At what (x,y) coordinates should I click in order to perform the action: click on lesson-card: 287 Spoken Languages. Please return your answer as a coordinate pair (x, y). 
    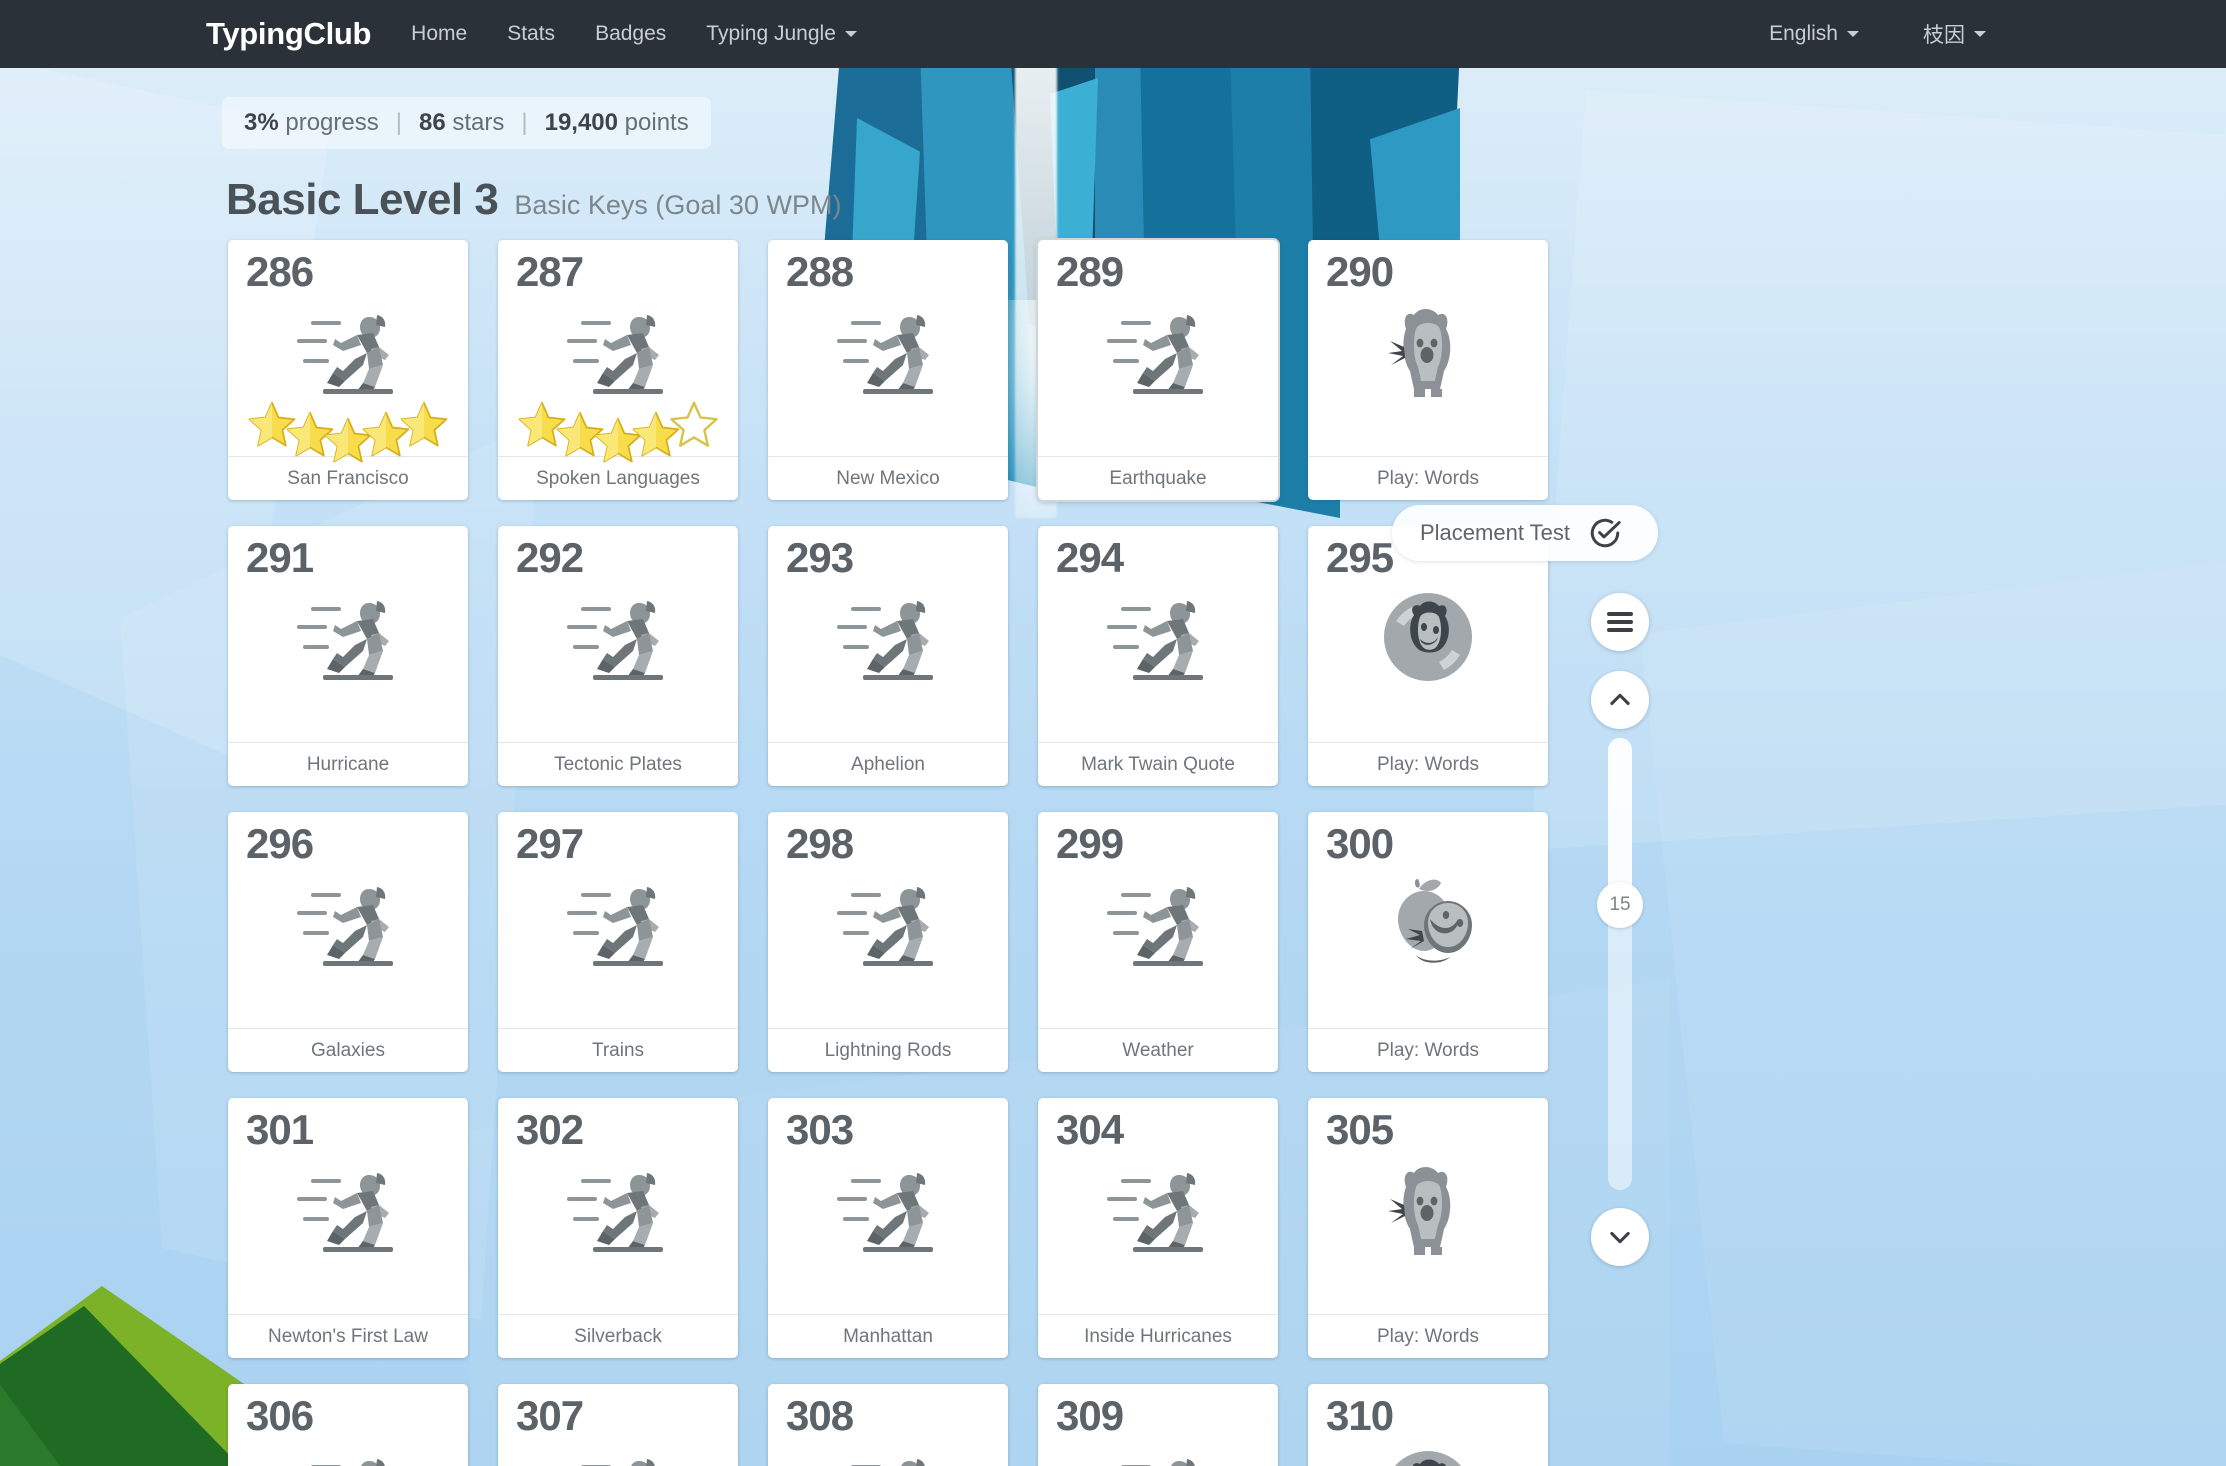
    Looking at the image, I should click on (618, 370).